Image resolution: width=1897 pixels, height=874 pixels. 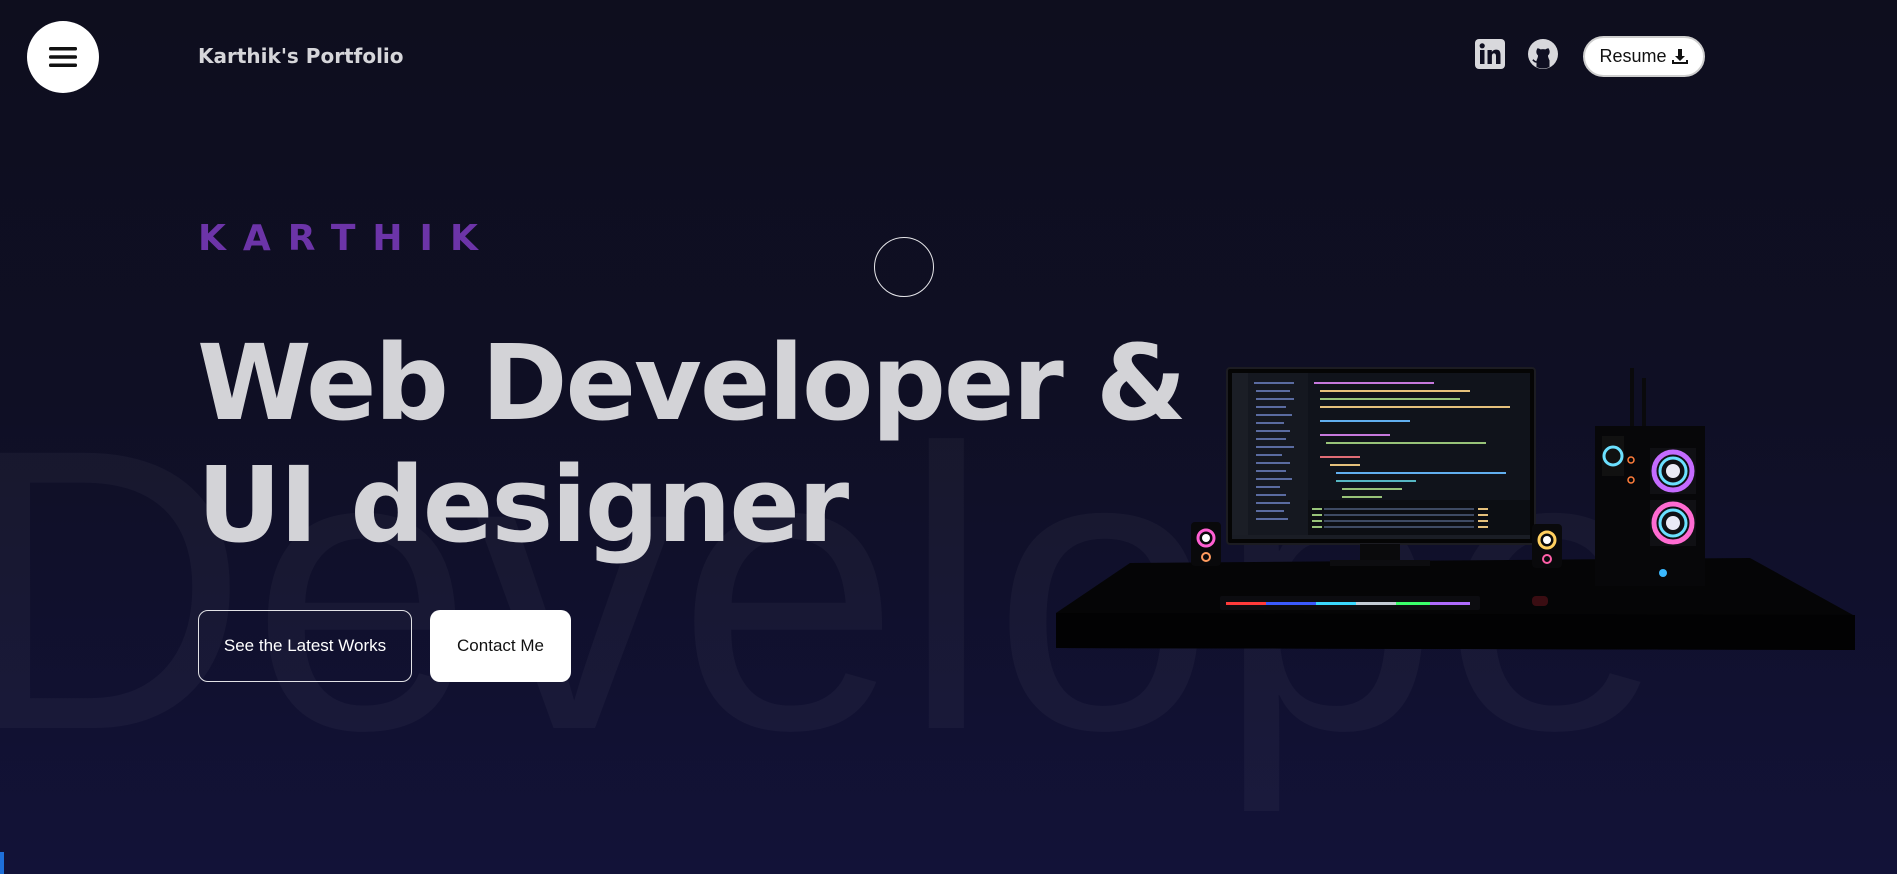 What do you see at coordinates (1633, 56) in the screenshot?
I see `resume-label: Resume` at bounding box center [1633, 56].